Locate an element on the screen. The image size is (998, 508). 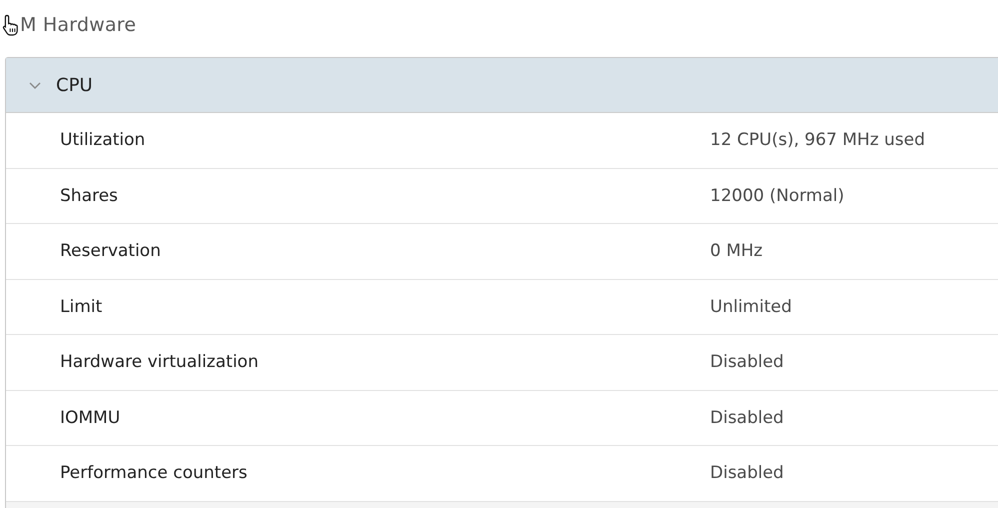
chevron-icon is located at coordinates (35, 85).